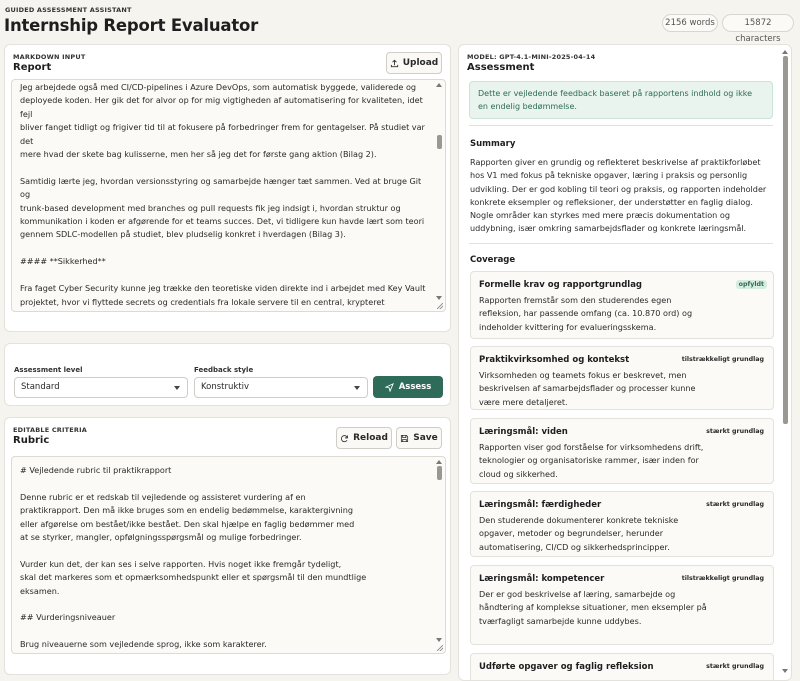 The image size is (800, 681). I want to click on save-button: Save, so click(419, 438).